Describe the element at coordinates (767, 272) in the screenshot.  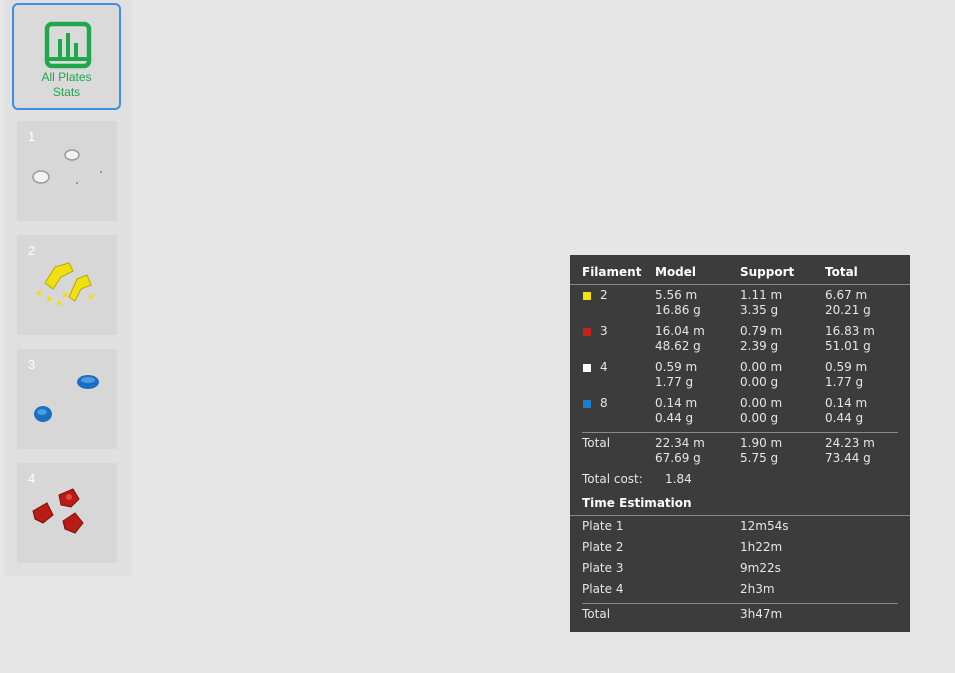
I see `header-support: Support` at that location.